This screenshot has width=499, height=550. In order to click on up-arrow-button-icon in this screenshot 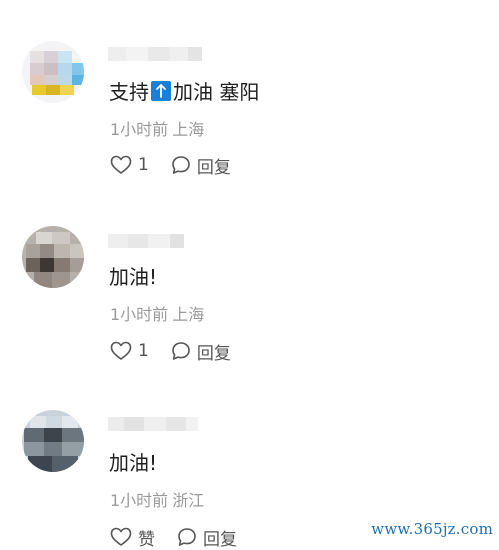, I will do `click(161, 91)`.